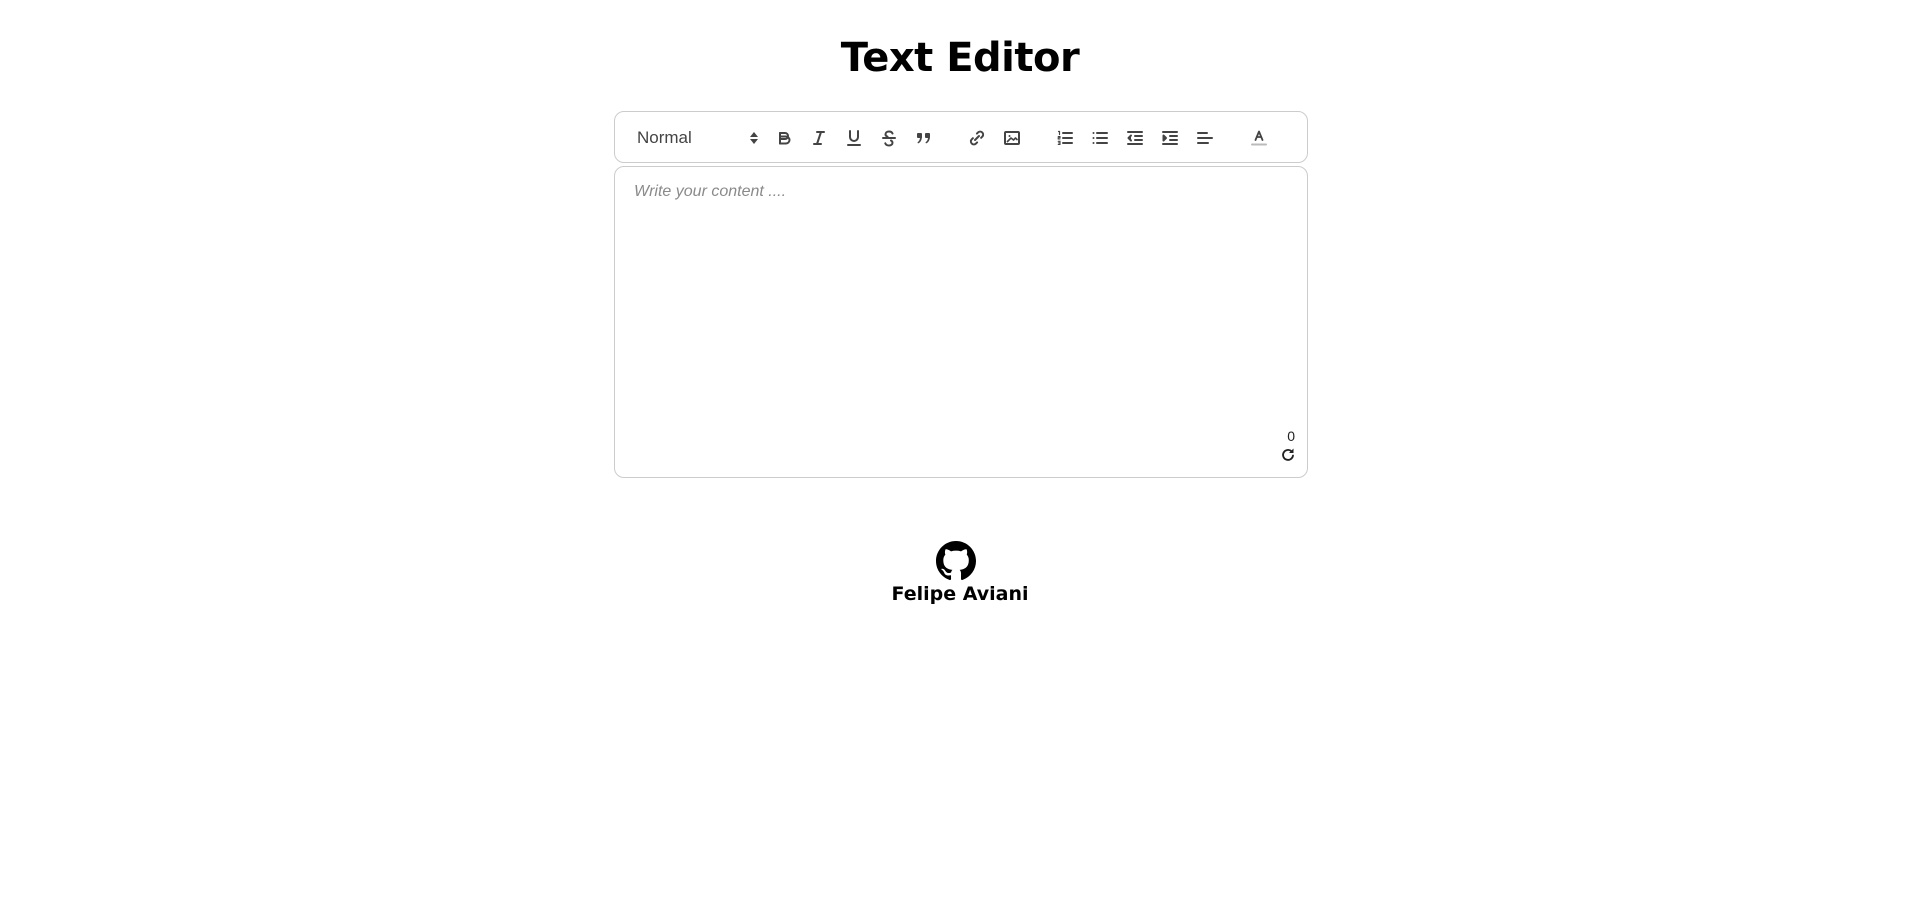 The height and width of the screenshot is (913, 1920). I want to click on author-name: Felipe Aviani, so click(960, 594).